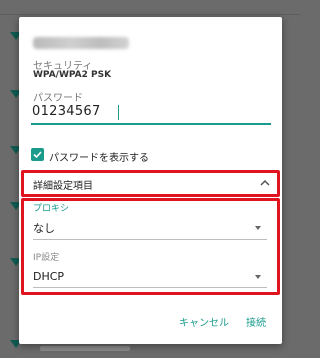 The height and width of the screenshot is (358, 320). Describe the element at coordinates (44, 228) in the screenshot. I see `proxy-select: なし` at that location.